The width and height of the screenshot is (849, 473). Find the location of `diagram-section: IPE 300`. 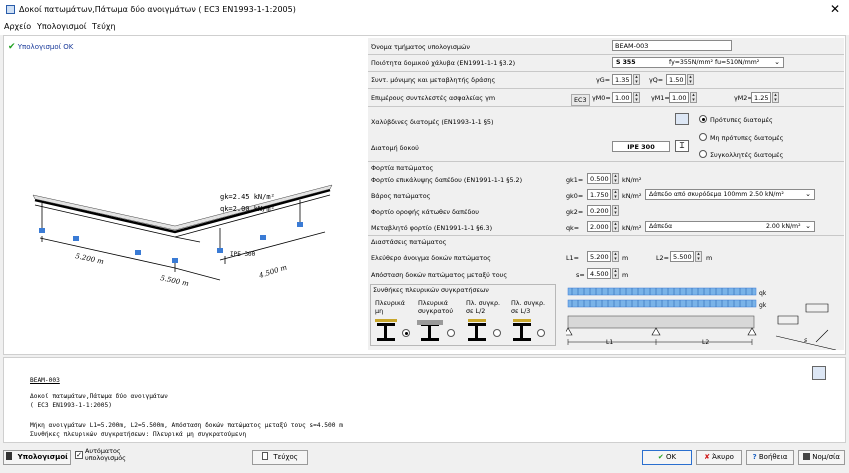

diagram-section: IPE 300 is located at coordinates (243, 254).